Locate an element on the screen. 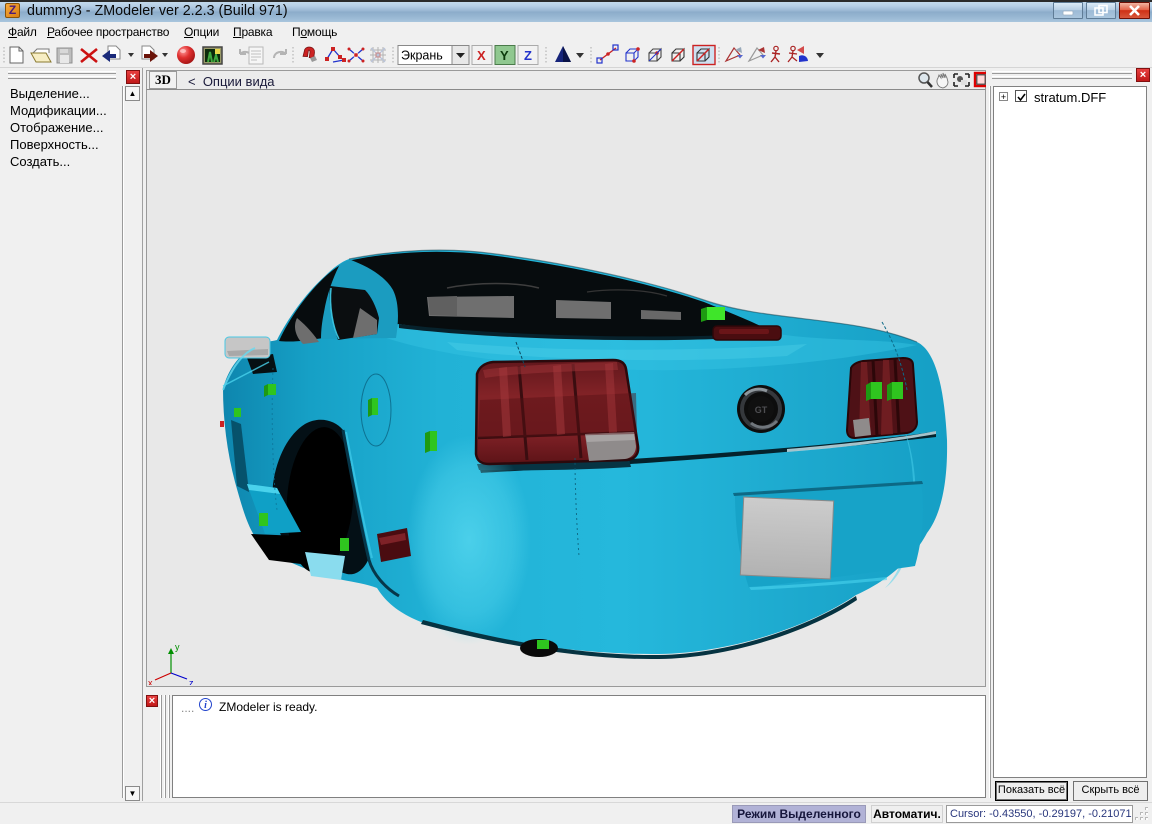  svg-text: GT is located at coordinates (761, 410).